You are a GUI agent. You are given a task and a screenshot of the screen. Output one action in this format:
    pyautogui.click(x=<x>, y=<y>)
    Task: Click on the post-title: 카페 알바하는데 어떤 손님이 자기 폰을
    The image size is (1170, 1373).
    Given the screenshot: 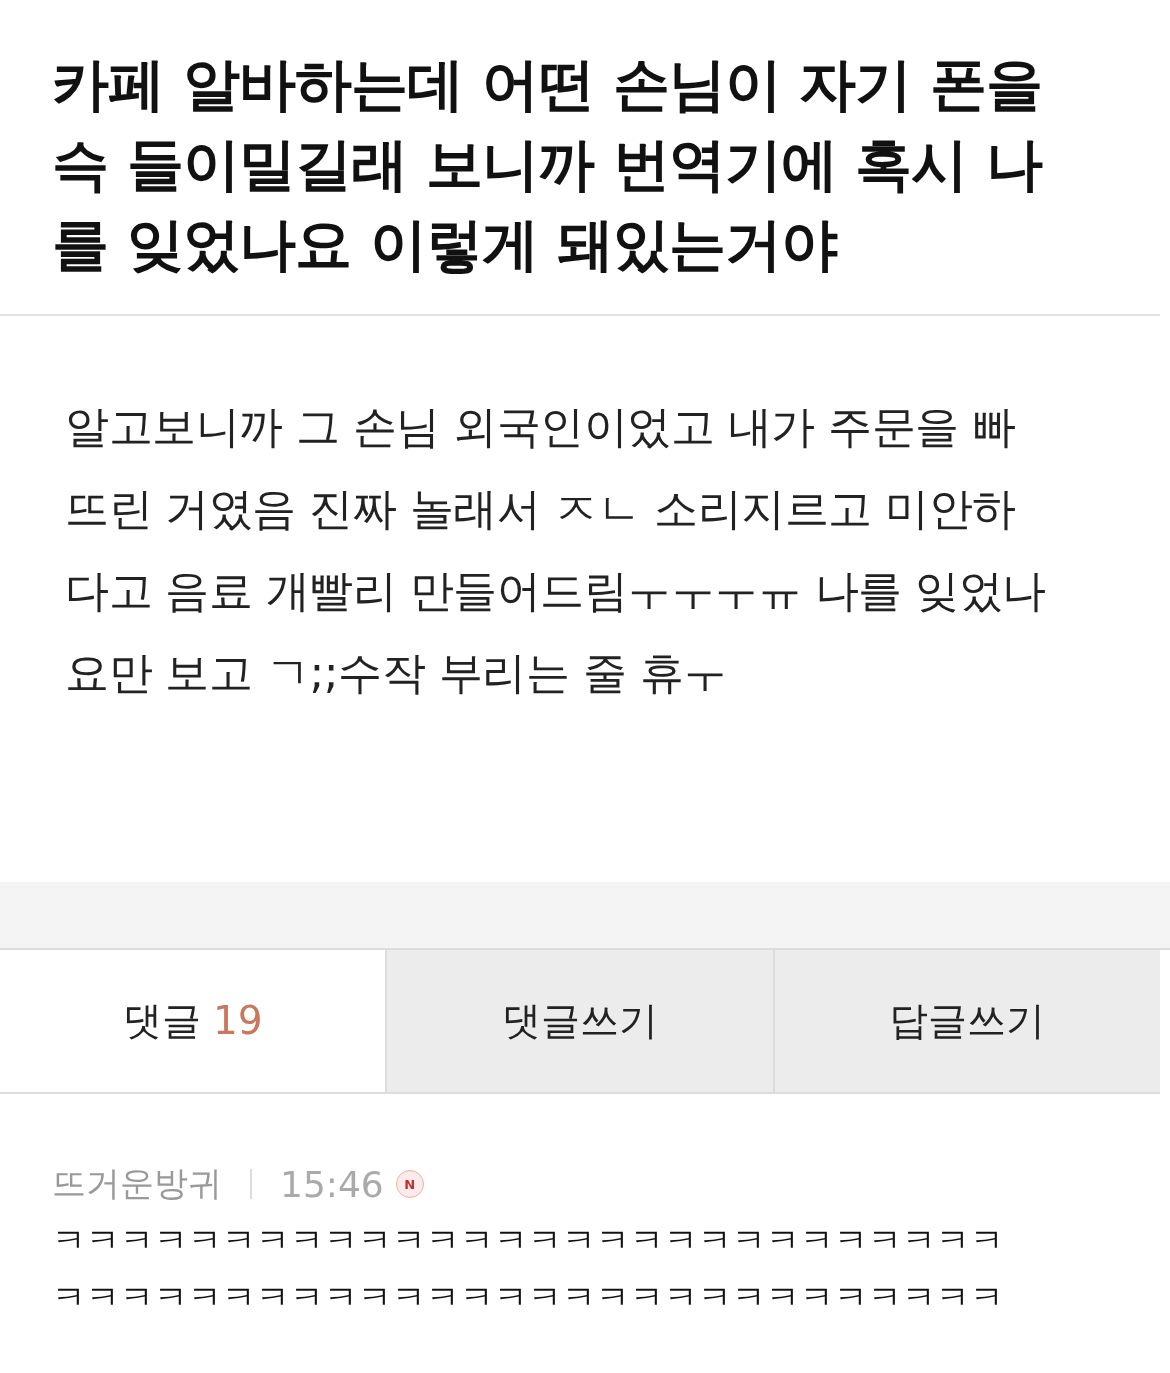 What is the action you would take?
    pyautogui.click(x=548, y=84)
    